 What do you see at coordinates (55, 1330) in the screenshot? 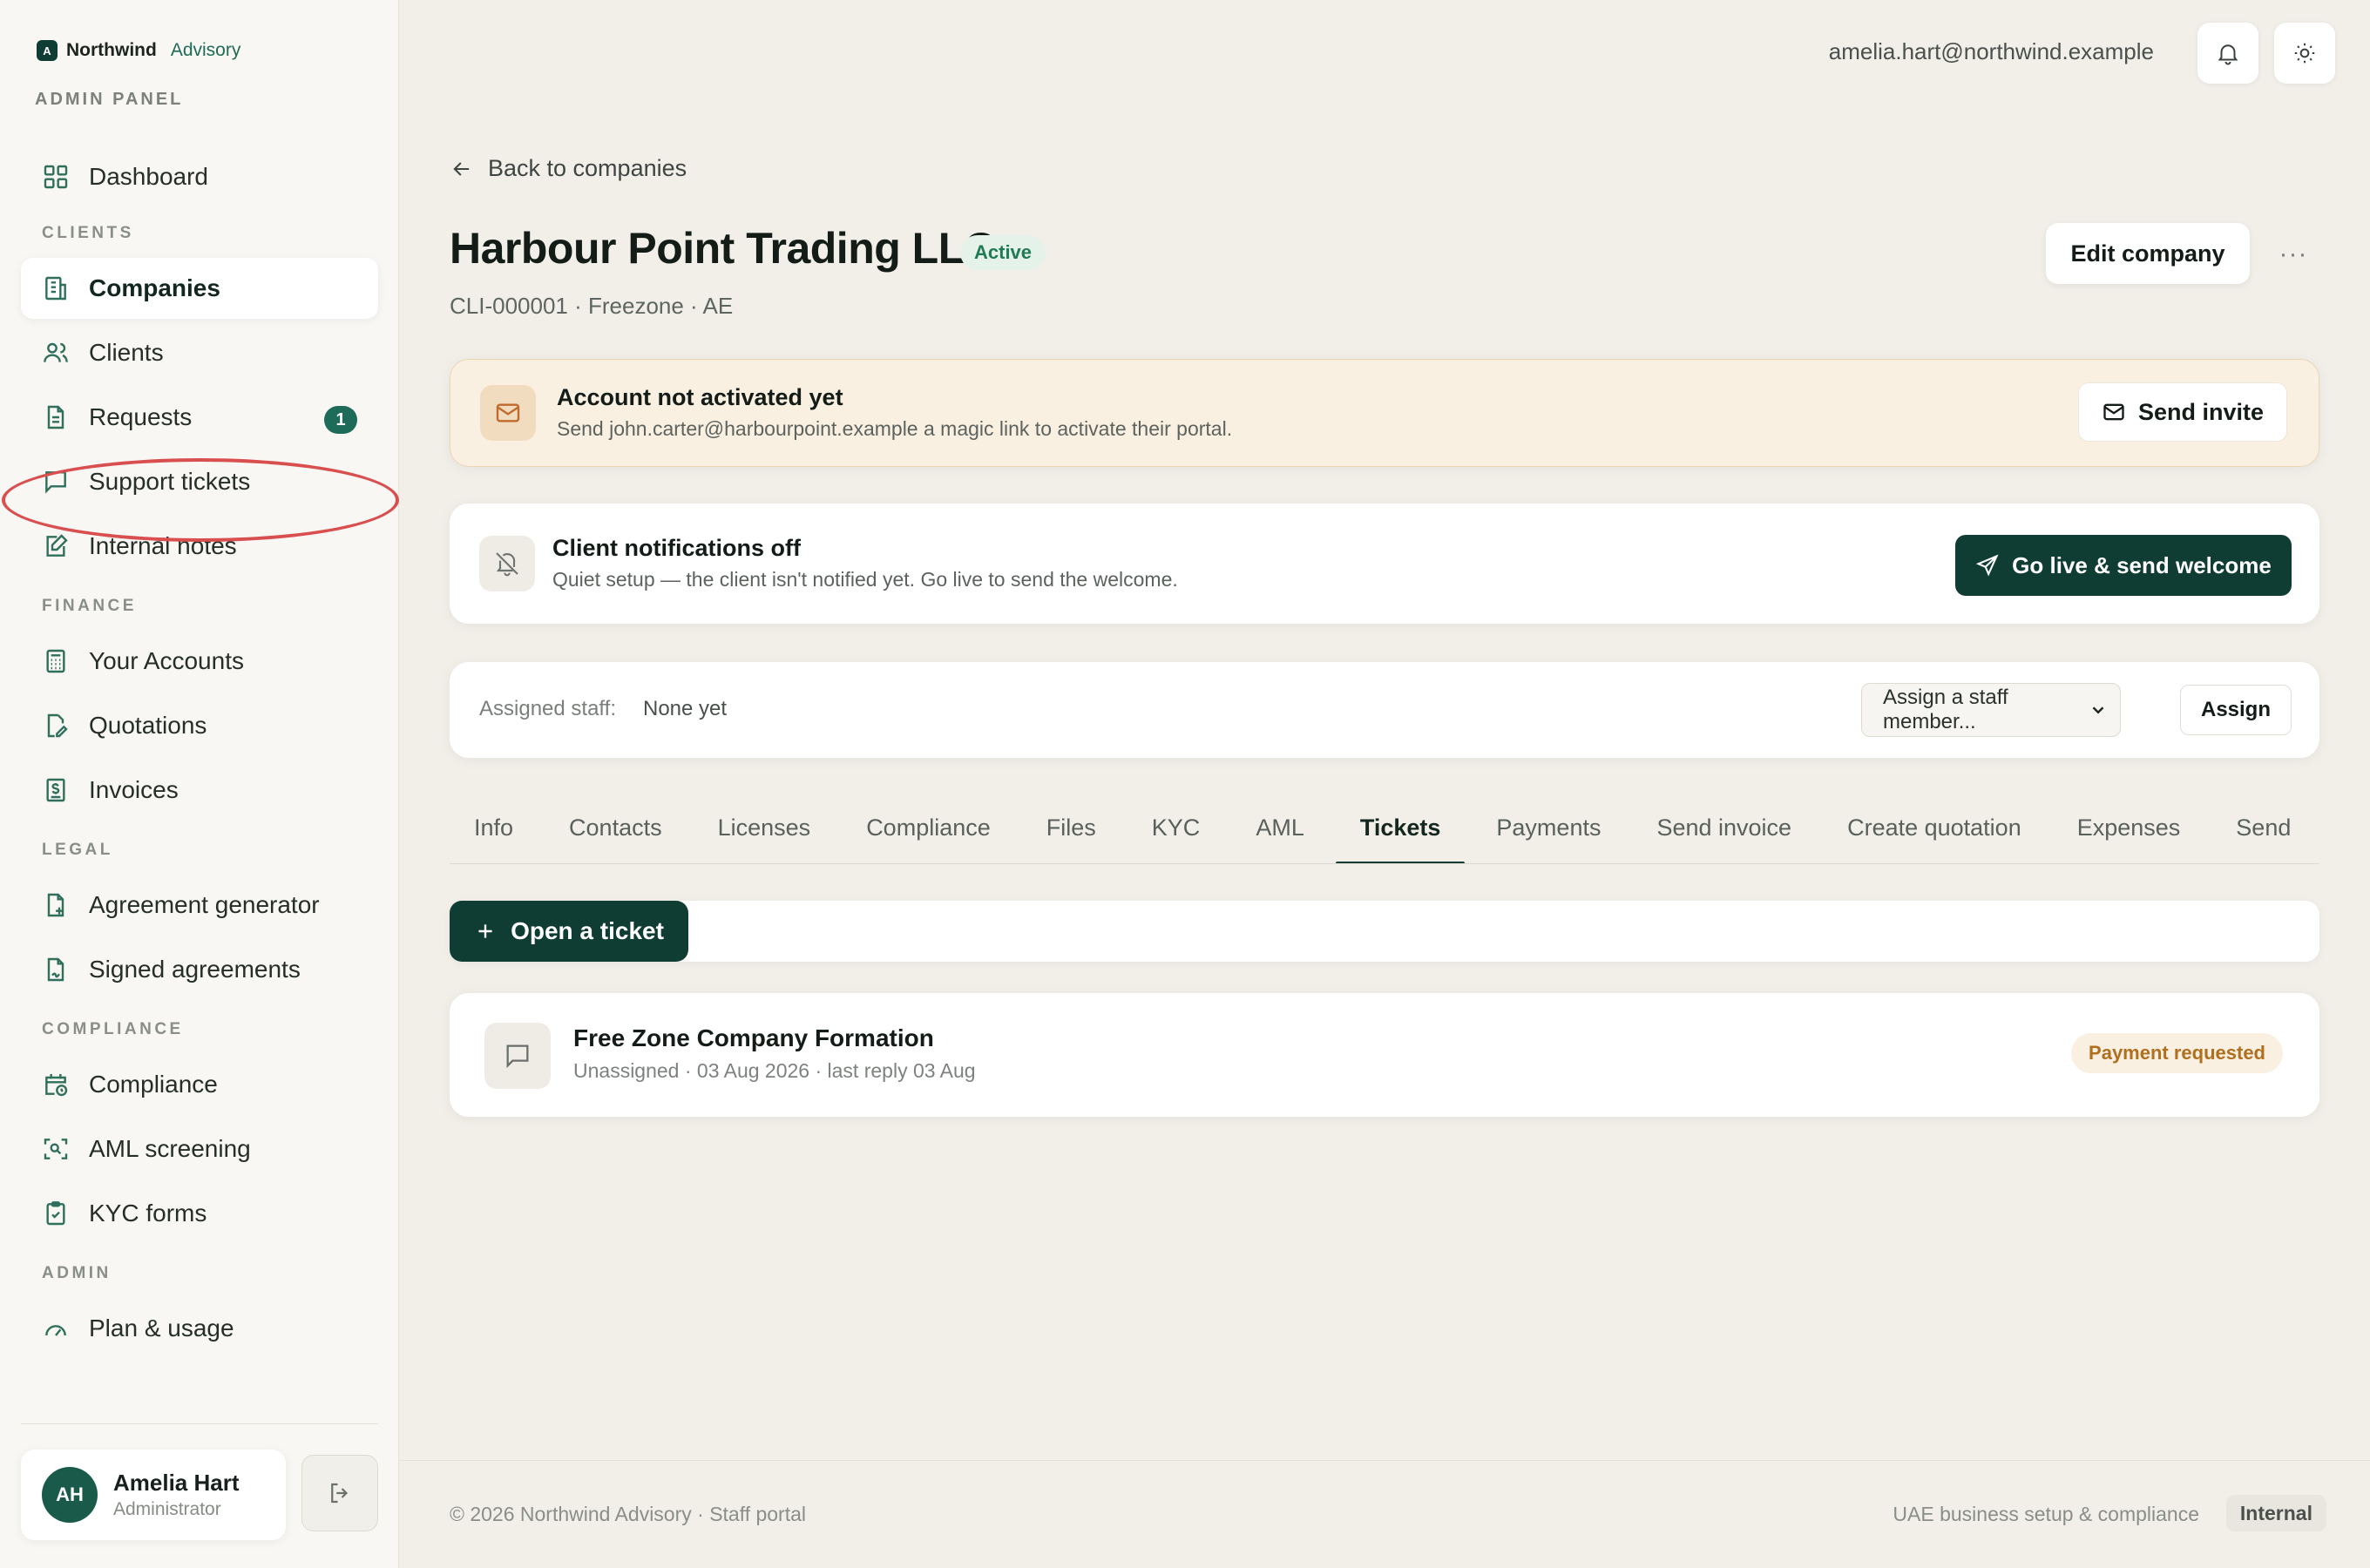
I see `gauge-icon` at bounding box center [55, 1330].